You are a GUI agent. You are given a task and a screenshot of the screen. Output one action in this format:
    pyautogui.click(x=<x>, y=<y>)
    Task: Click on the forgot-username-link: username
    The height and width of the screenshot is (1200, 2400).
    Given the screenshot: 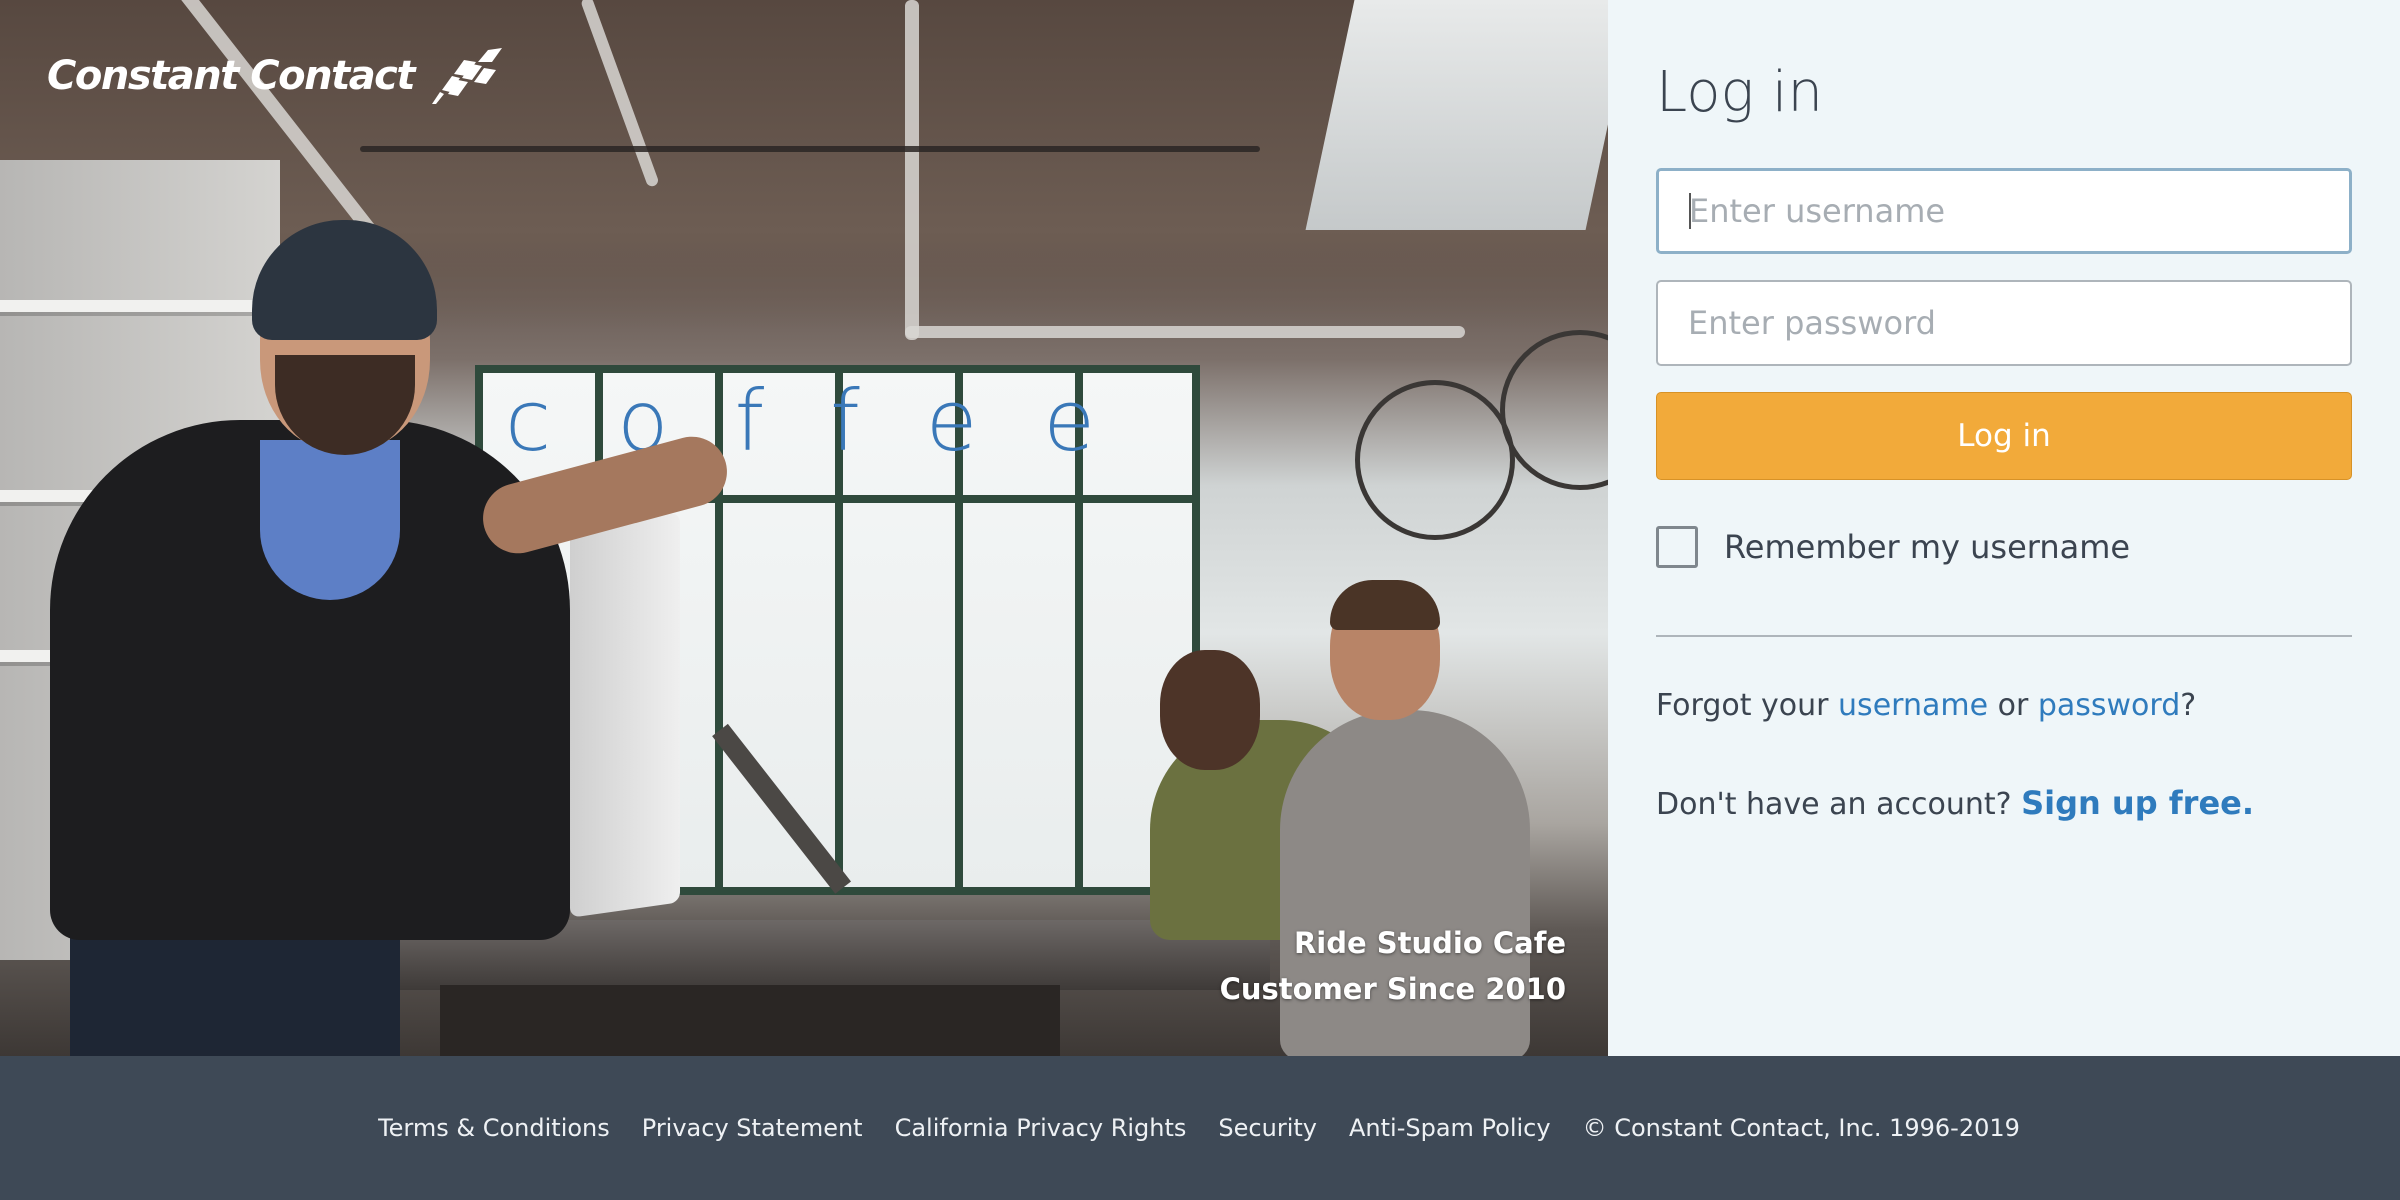 What is the action you would take?
    pyautogui.click(x=1913, y=705)
    